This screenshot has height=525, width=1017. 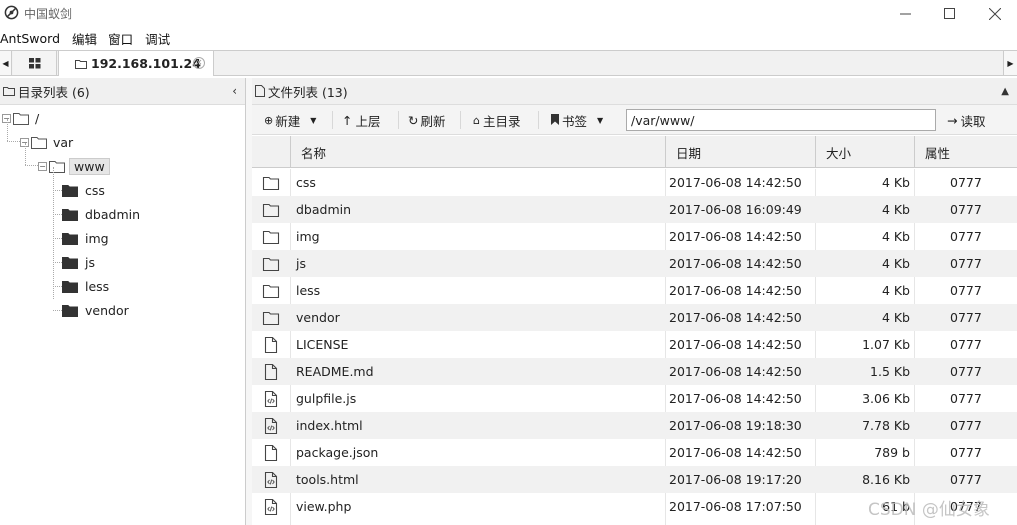 What do you see at coordinates (634, 182) in the screenshot?
I see `file-row: css 2017-06-08 14:42:50 4 Kb 0777` at bounding box center [634, 182].